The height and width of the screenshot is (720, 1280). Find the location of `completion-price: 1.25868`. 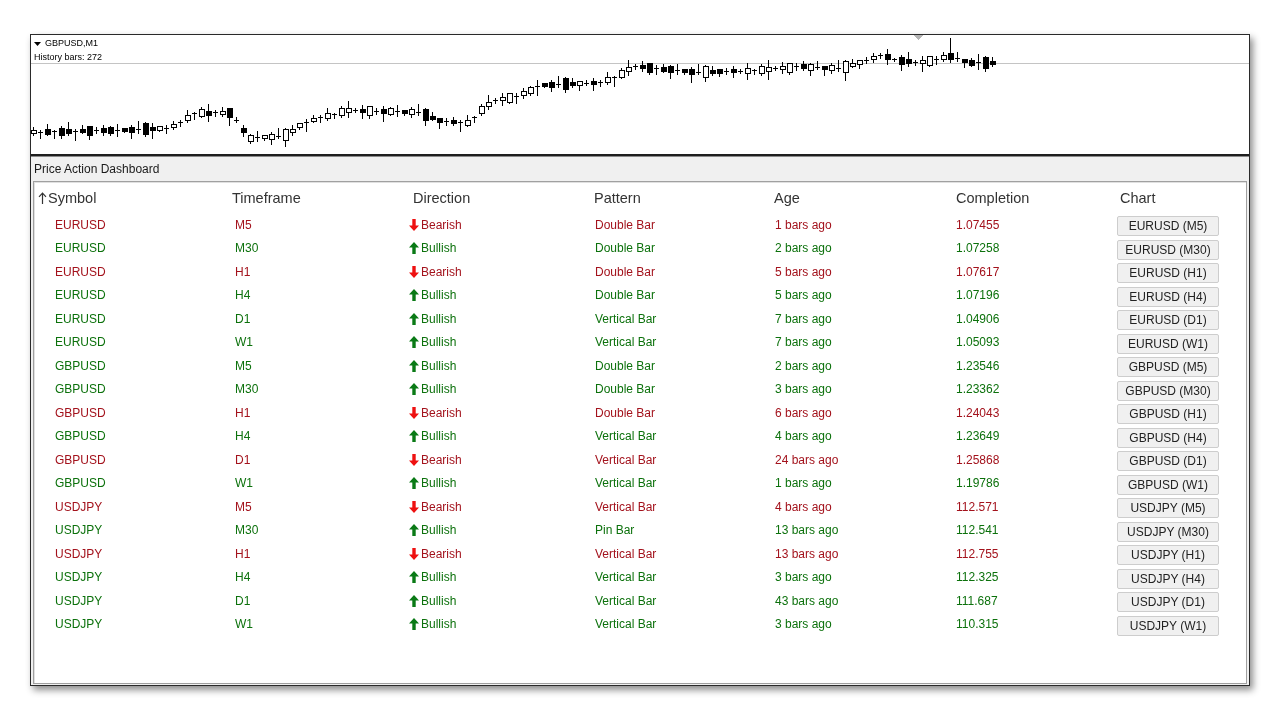

completion-price: 1.25868 is located at coordinates (978, 459).